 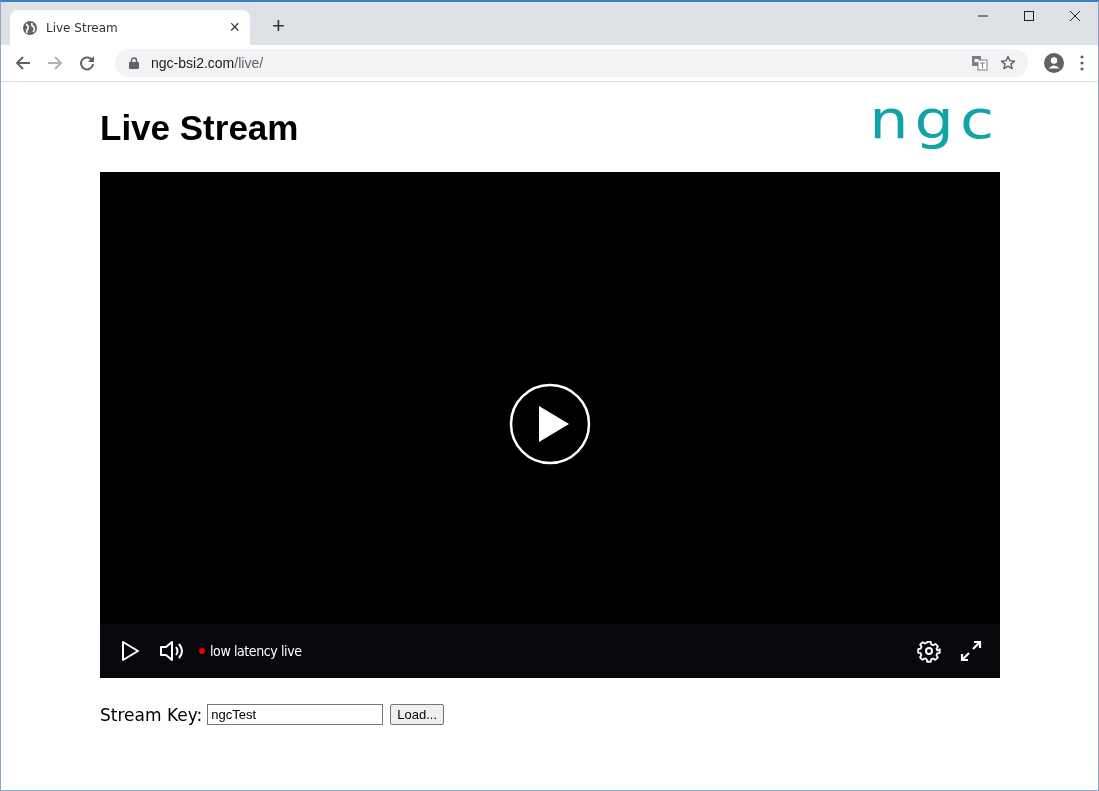 What do you see at coordinates (1075, 16) in the screenshot?
I see `close-icon` at bounding box center [1075, 16].